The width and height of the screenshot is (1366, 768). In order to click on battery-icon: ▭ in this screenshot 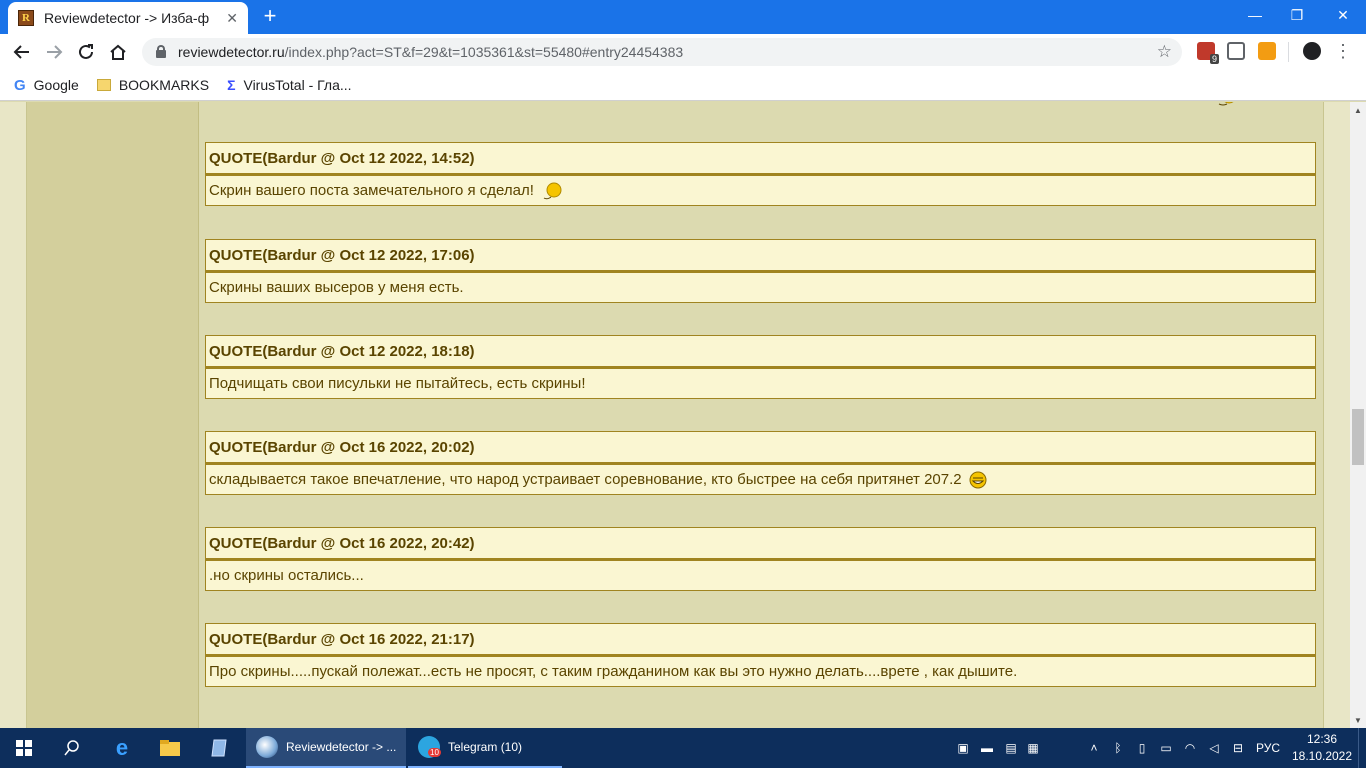, I will do `click(1166, 748)`.